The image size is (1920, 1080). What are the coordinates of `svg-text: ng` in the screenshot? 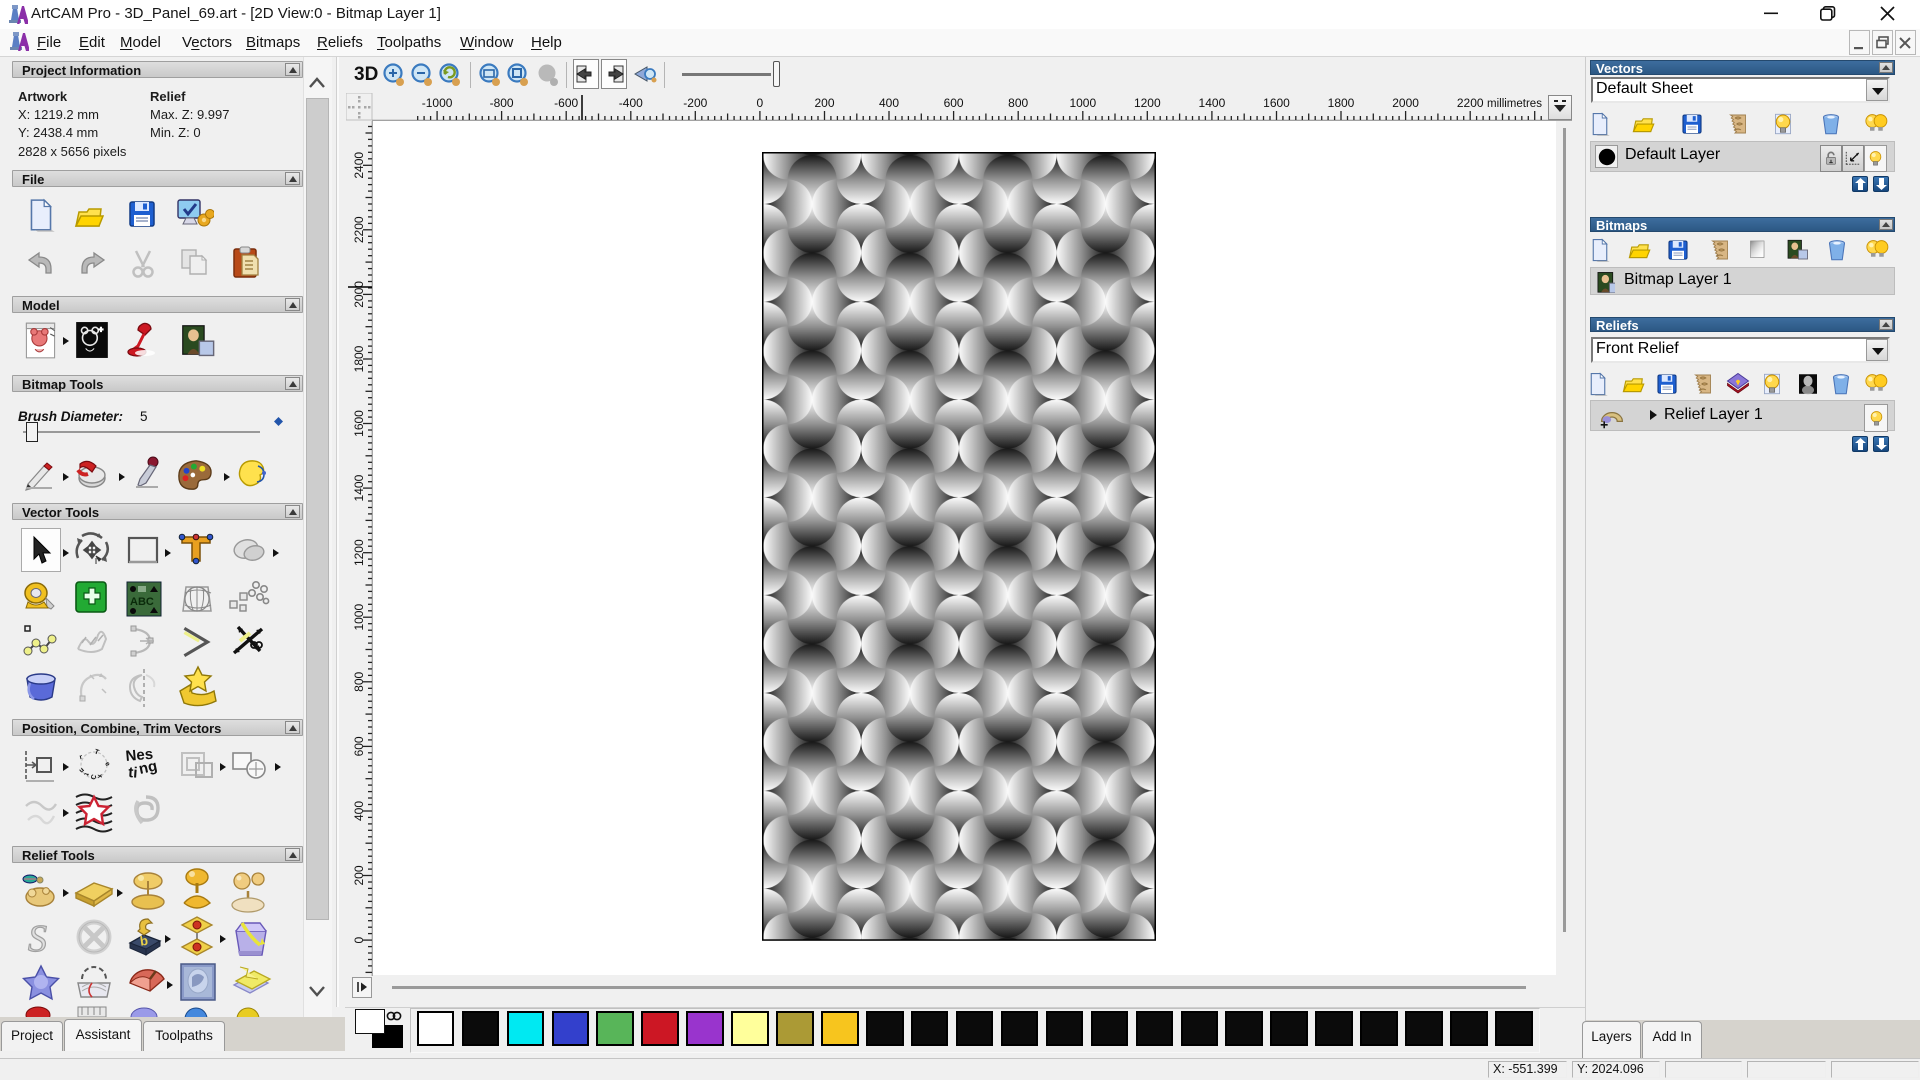 It's located at (147, 767).